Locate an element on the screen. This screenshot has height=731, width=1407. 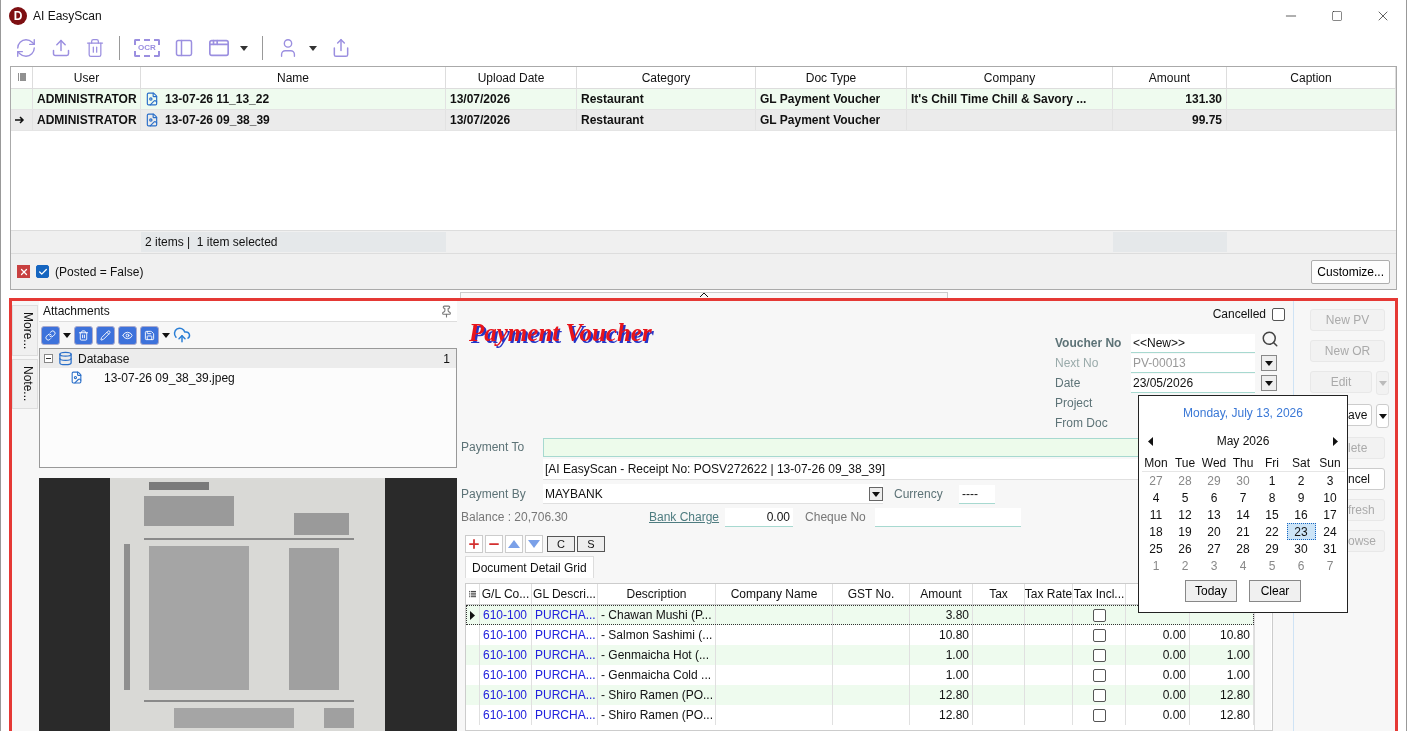
calendar-day: 11 is located at coordinates (1156, 514).